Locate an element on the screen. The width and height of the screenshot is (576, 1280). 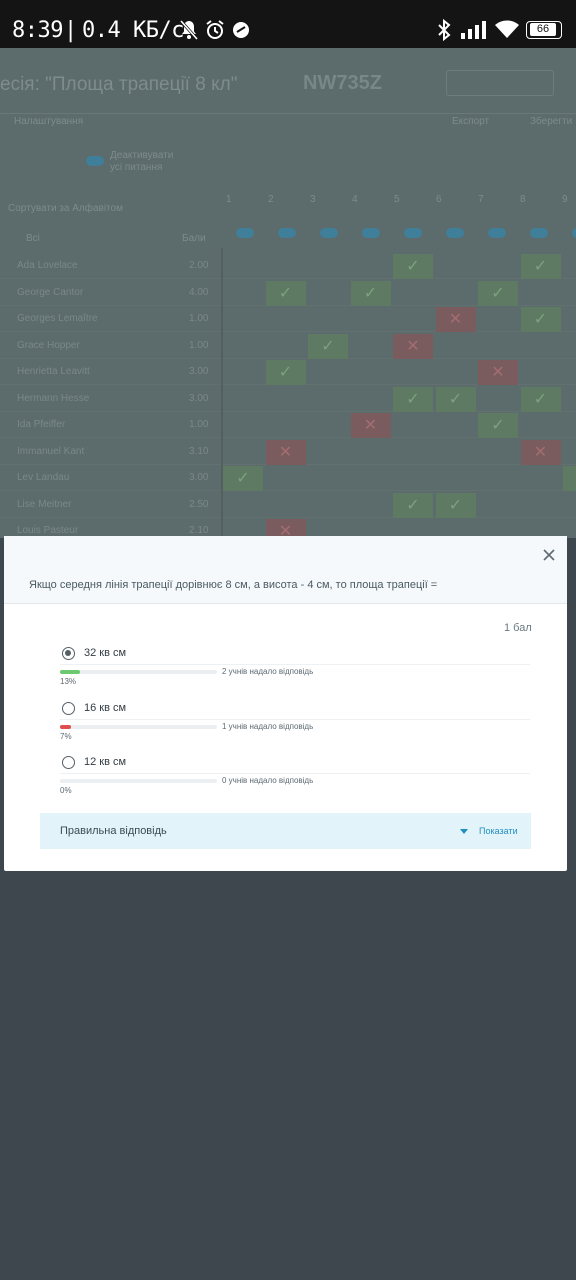
toolbar-divider is located at coordinates (288, 113).